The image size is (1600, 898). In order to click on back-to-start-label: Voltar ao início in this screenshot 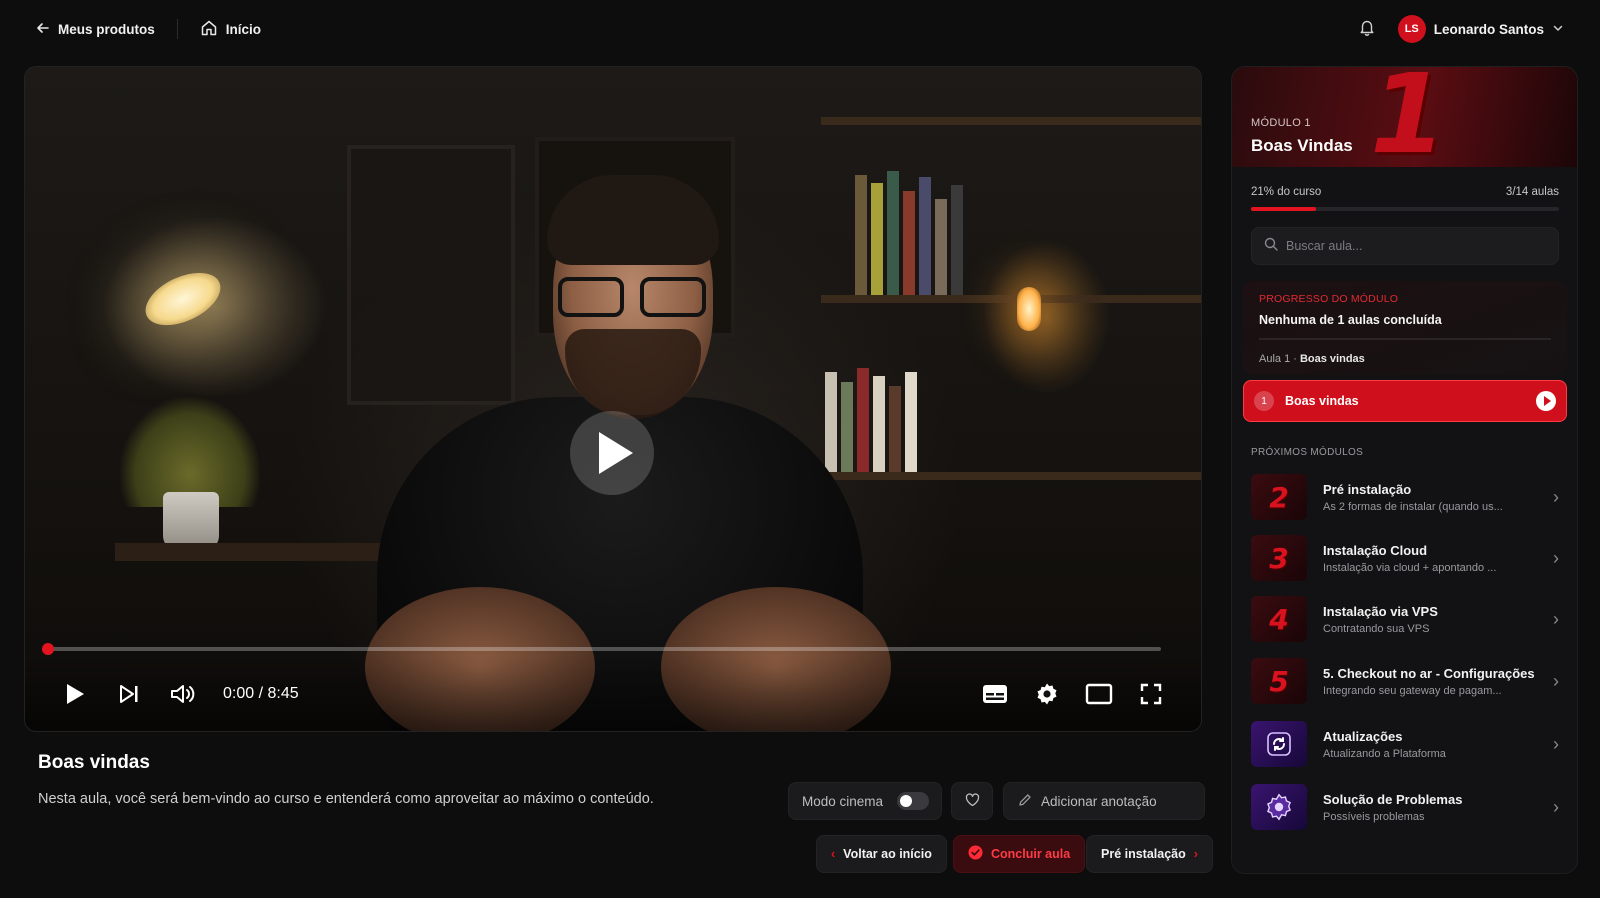, I will do `click(887, 854)`.